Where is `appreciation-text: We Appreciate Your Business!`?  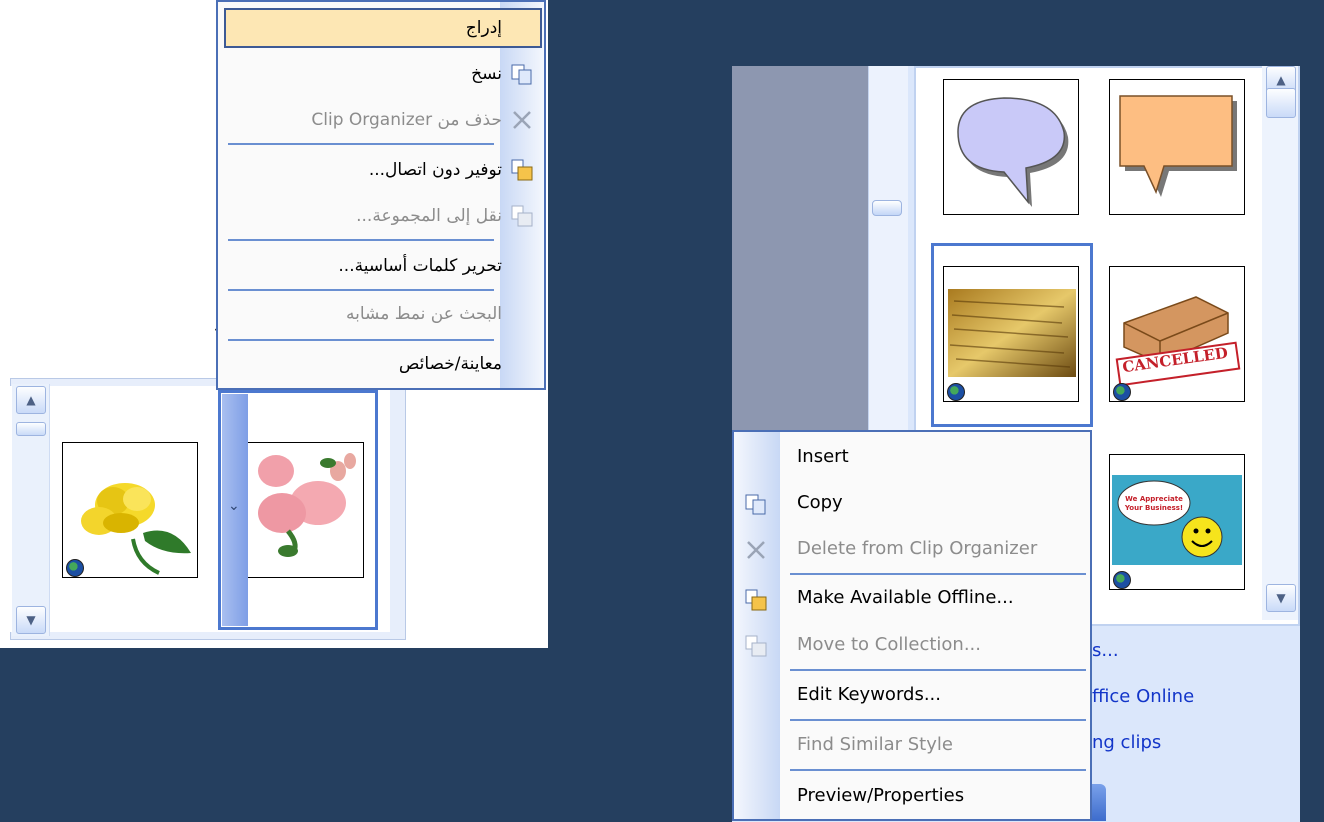 appreciation-text: We Appreciate Your Business! is located at coordinates (1154, 503).